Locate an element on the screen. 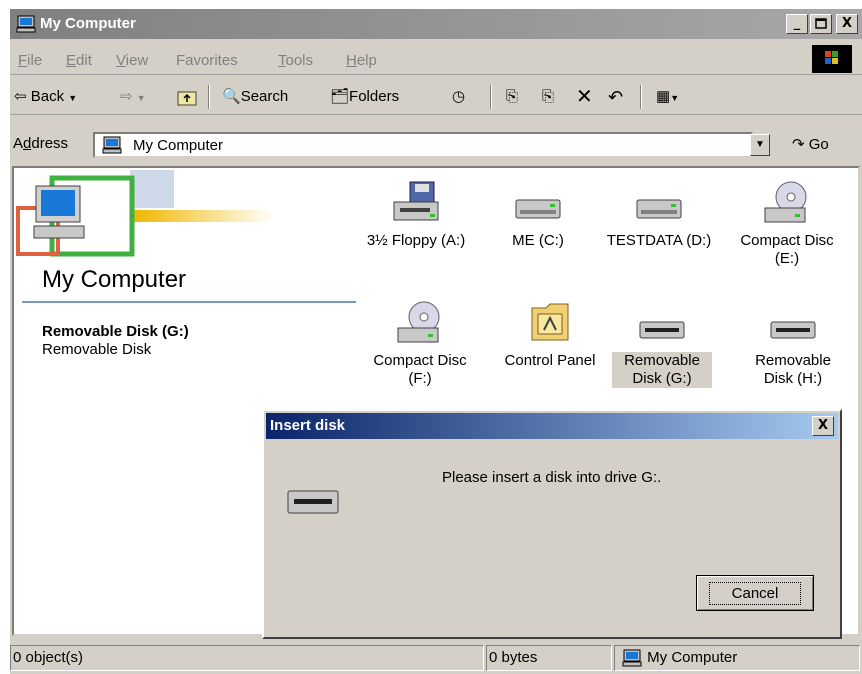 Image resolution: width=862 pixels, height=674 pixels. my-computer-banner-graphic is located at coordinates (184, 216).